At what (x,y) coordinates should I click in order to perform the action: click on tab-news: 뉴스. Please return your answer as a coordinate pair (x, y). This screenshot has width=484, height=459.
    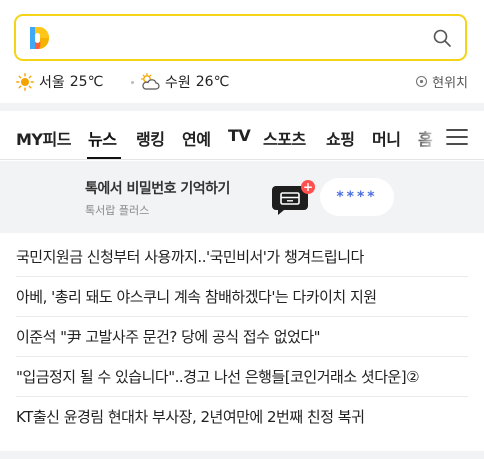
    Looking at the image, I should click on (102, 138).